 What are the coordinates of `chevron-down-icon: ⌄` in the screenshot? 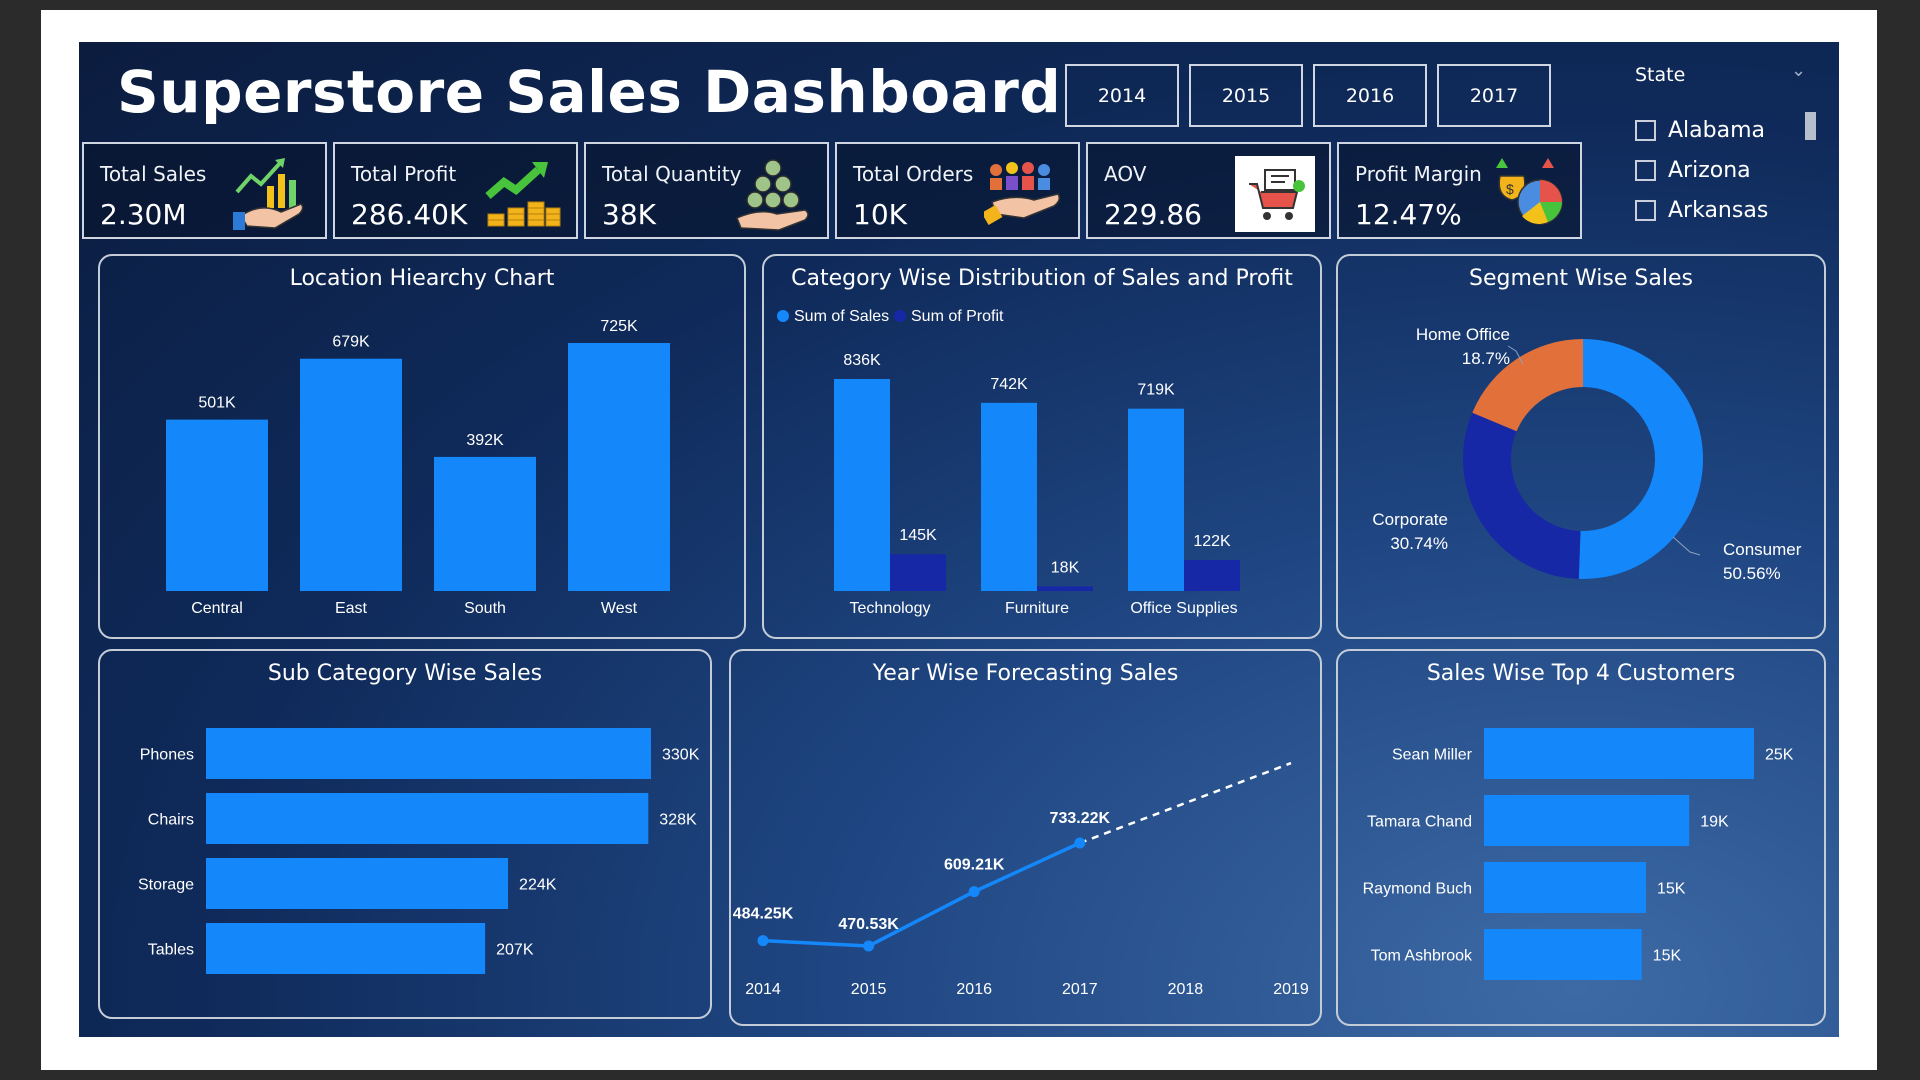 It's located at (1798, 70).